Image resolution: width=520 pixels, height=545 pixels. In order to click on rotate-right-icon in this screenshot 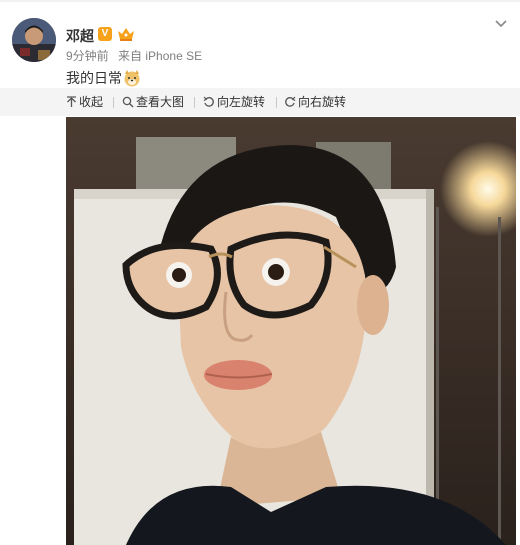, I will do `click(290, 101)`.